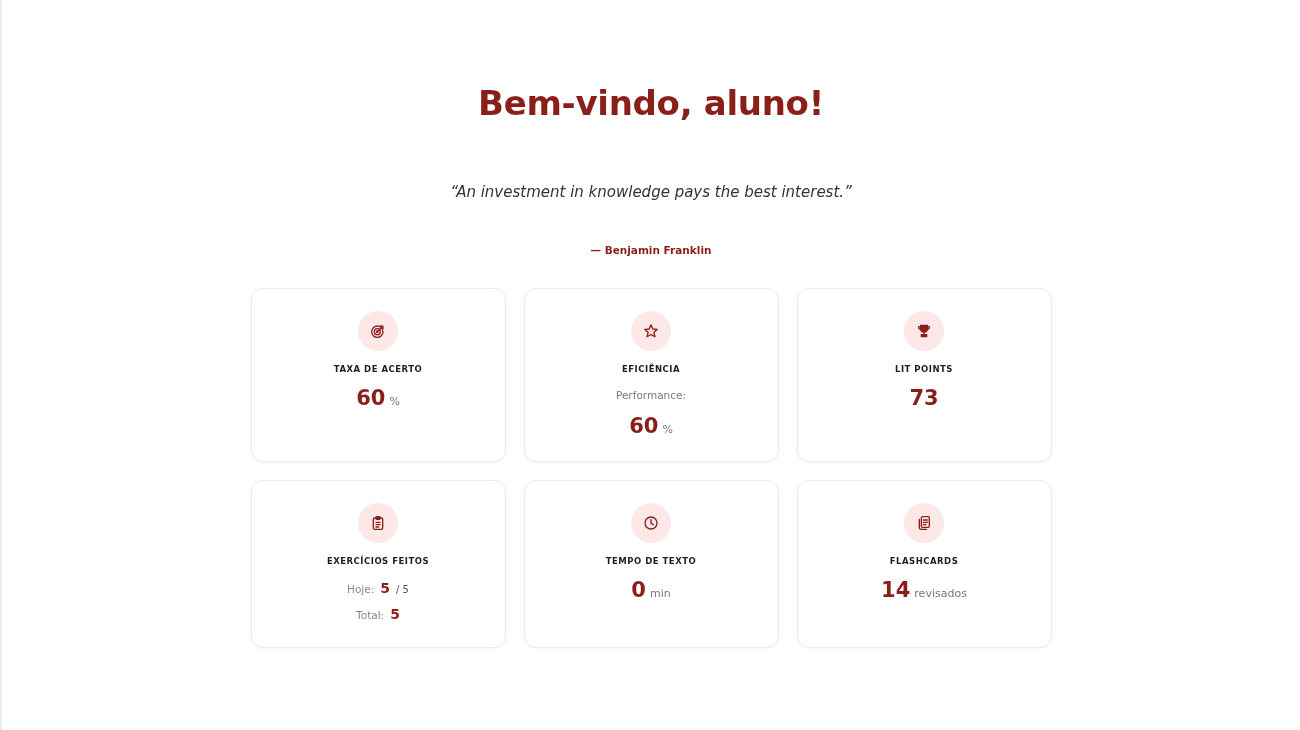  Describe the element at coordinates (378, 561) in the screenshot. I see `card-title: EXERCÍCIOS FEITOS` at that location.